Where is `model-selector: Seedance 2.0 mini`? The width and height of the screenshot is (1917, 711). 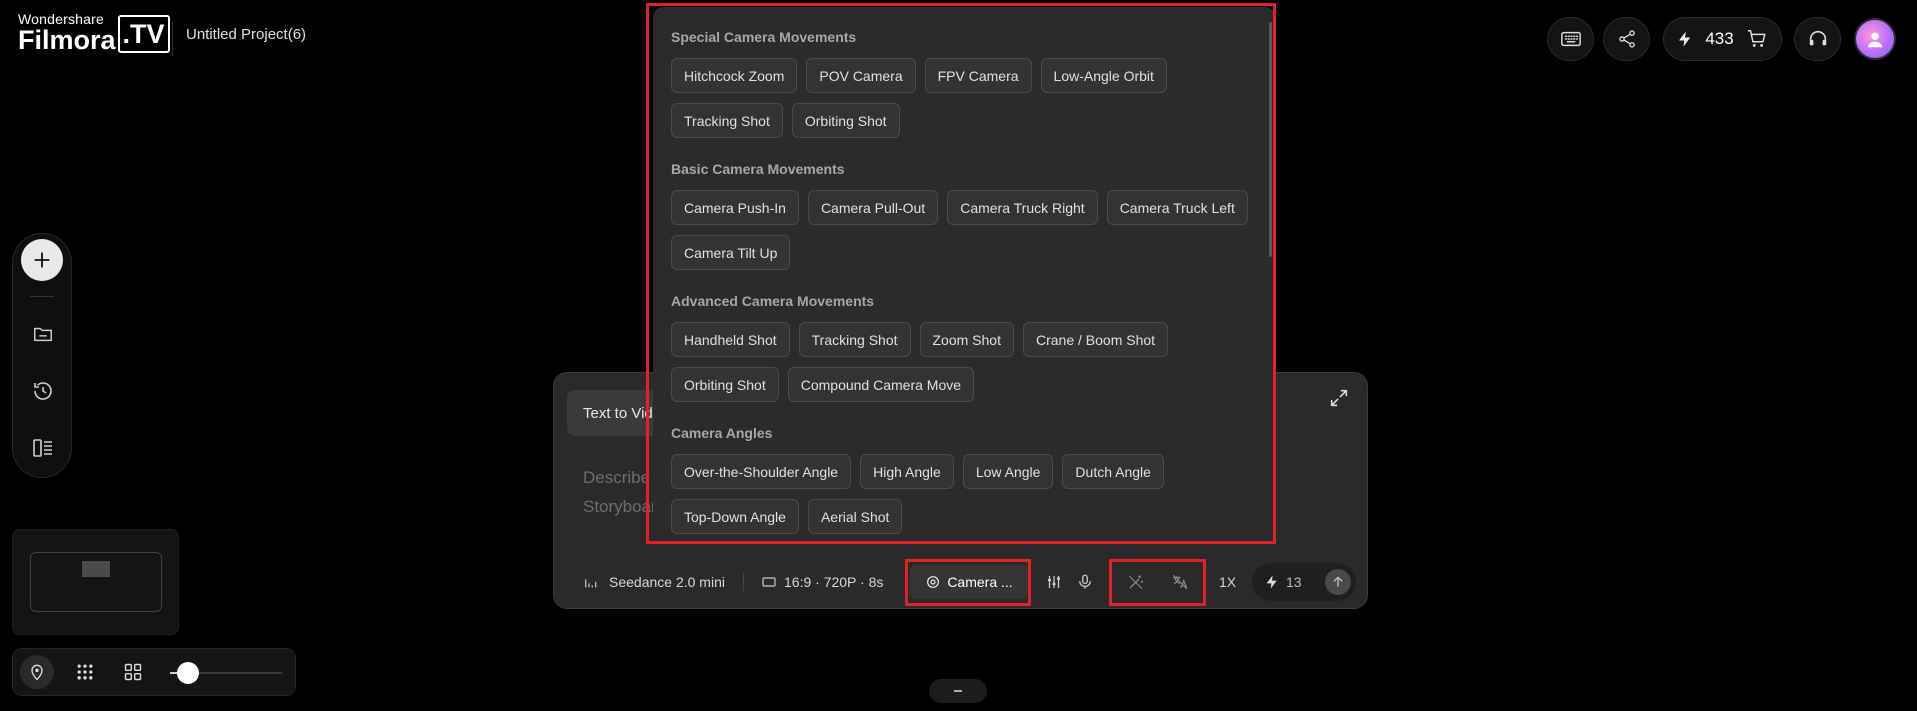
model-selector: Seedance 2.0 mini is located at coordinates (667, 582).